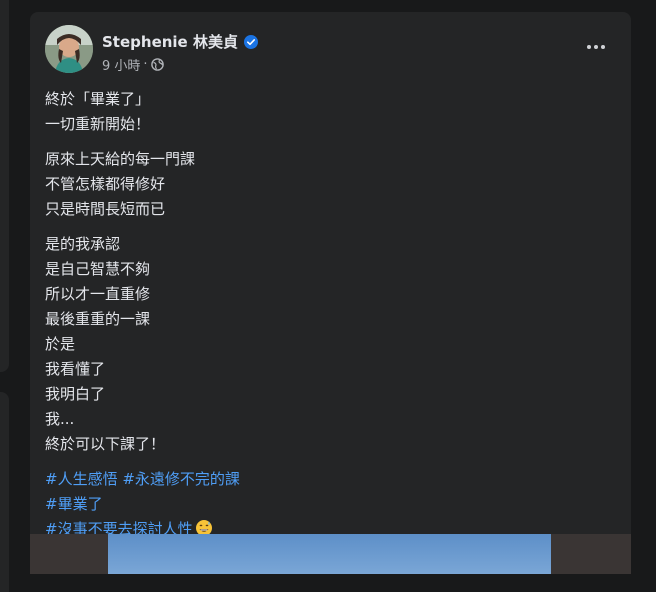 Image resolution: width=656 pixels, height=592 pixels. What do you see at coordinates (83, 244) in the screenshot?
I see `text-line: 是的我承認` at bounding box center [83, 244].